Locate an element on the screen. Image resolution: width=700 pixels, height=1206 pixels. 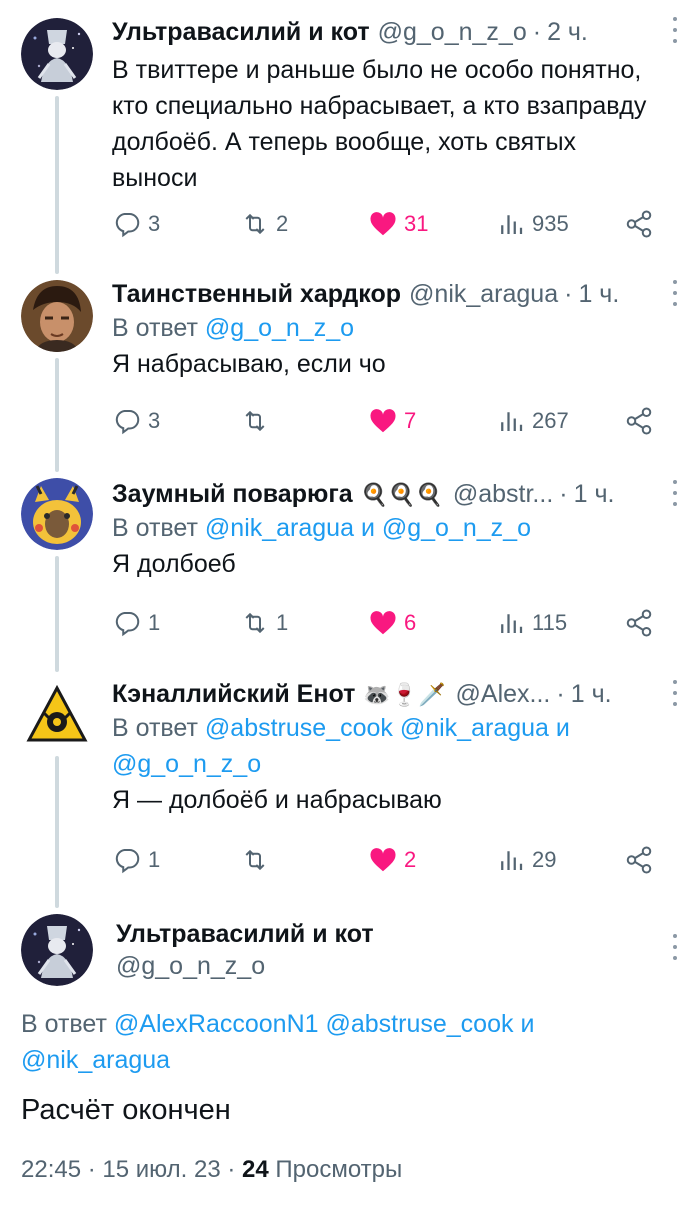
views-count: 935 is located at coordinates (550, 223).